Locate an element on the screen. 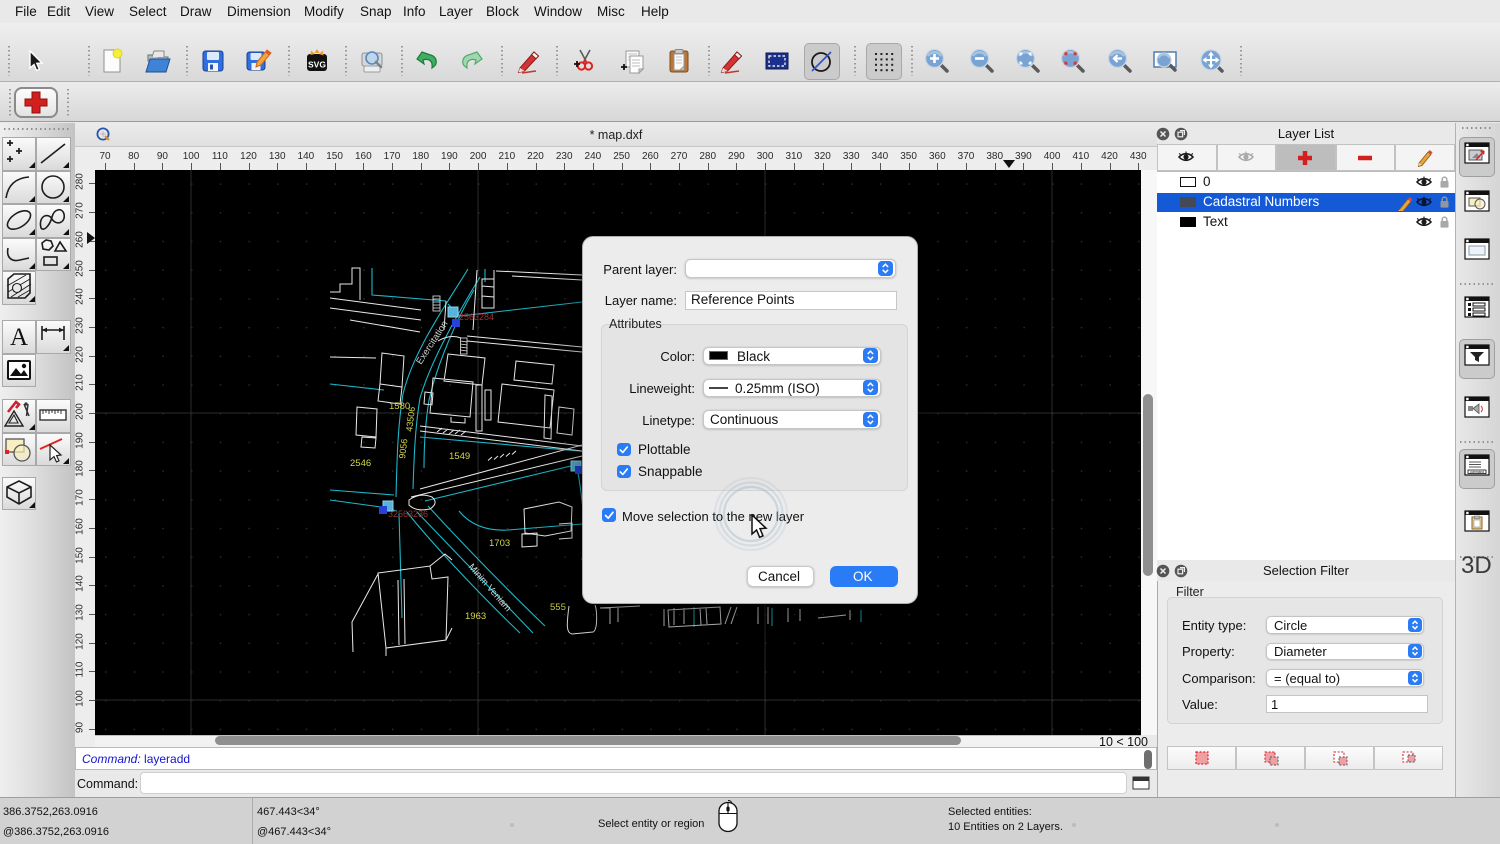 The height and width of the screenshot is (844, 1500). svg-text: 555 is located at coordinates (558, 607).